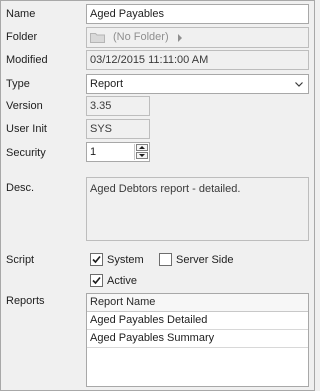 The image size is (320, 391). Describe the element at coordinates (118, 129) in the screenshot. I see `user-init-field: SYS` at that location.